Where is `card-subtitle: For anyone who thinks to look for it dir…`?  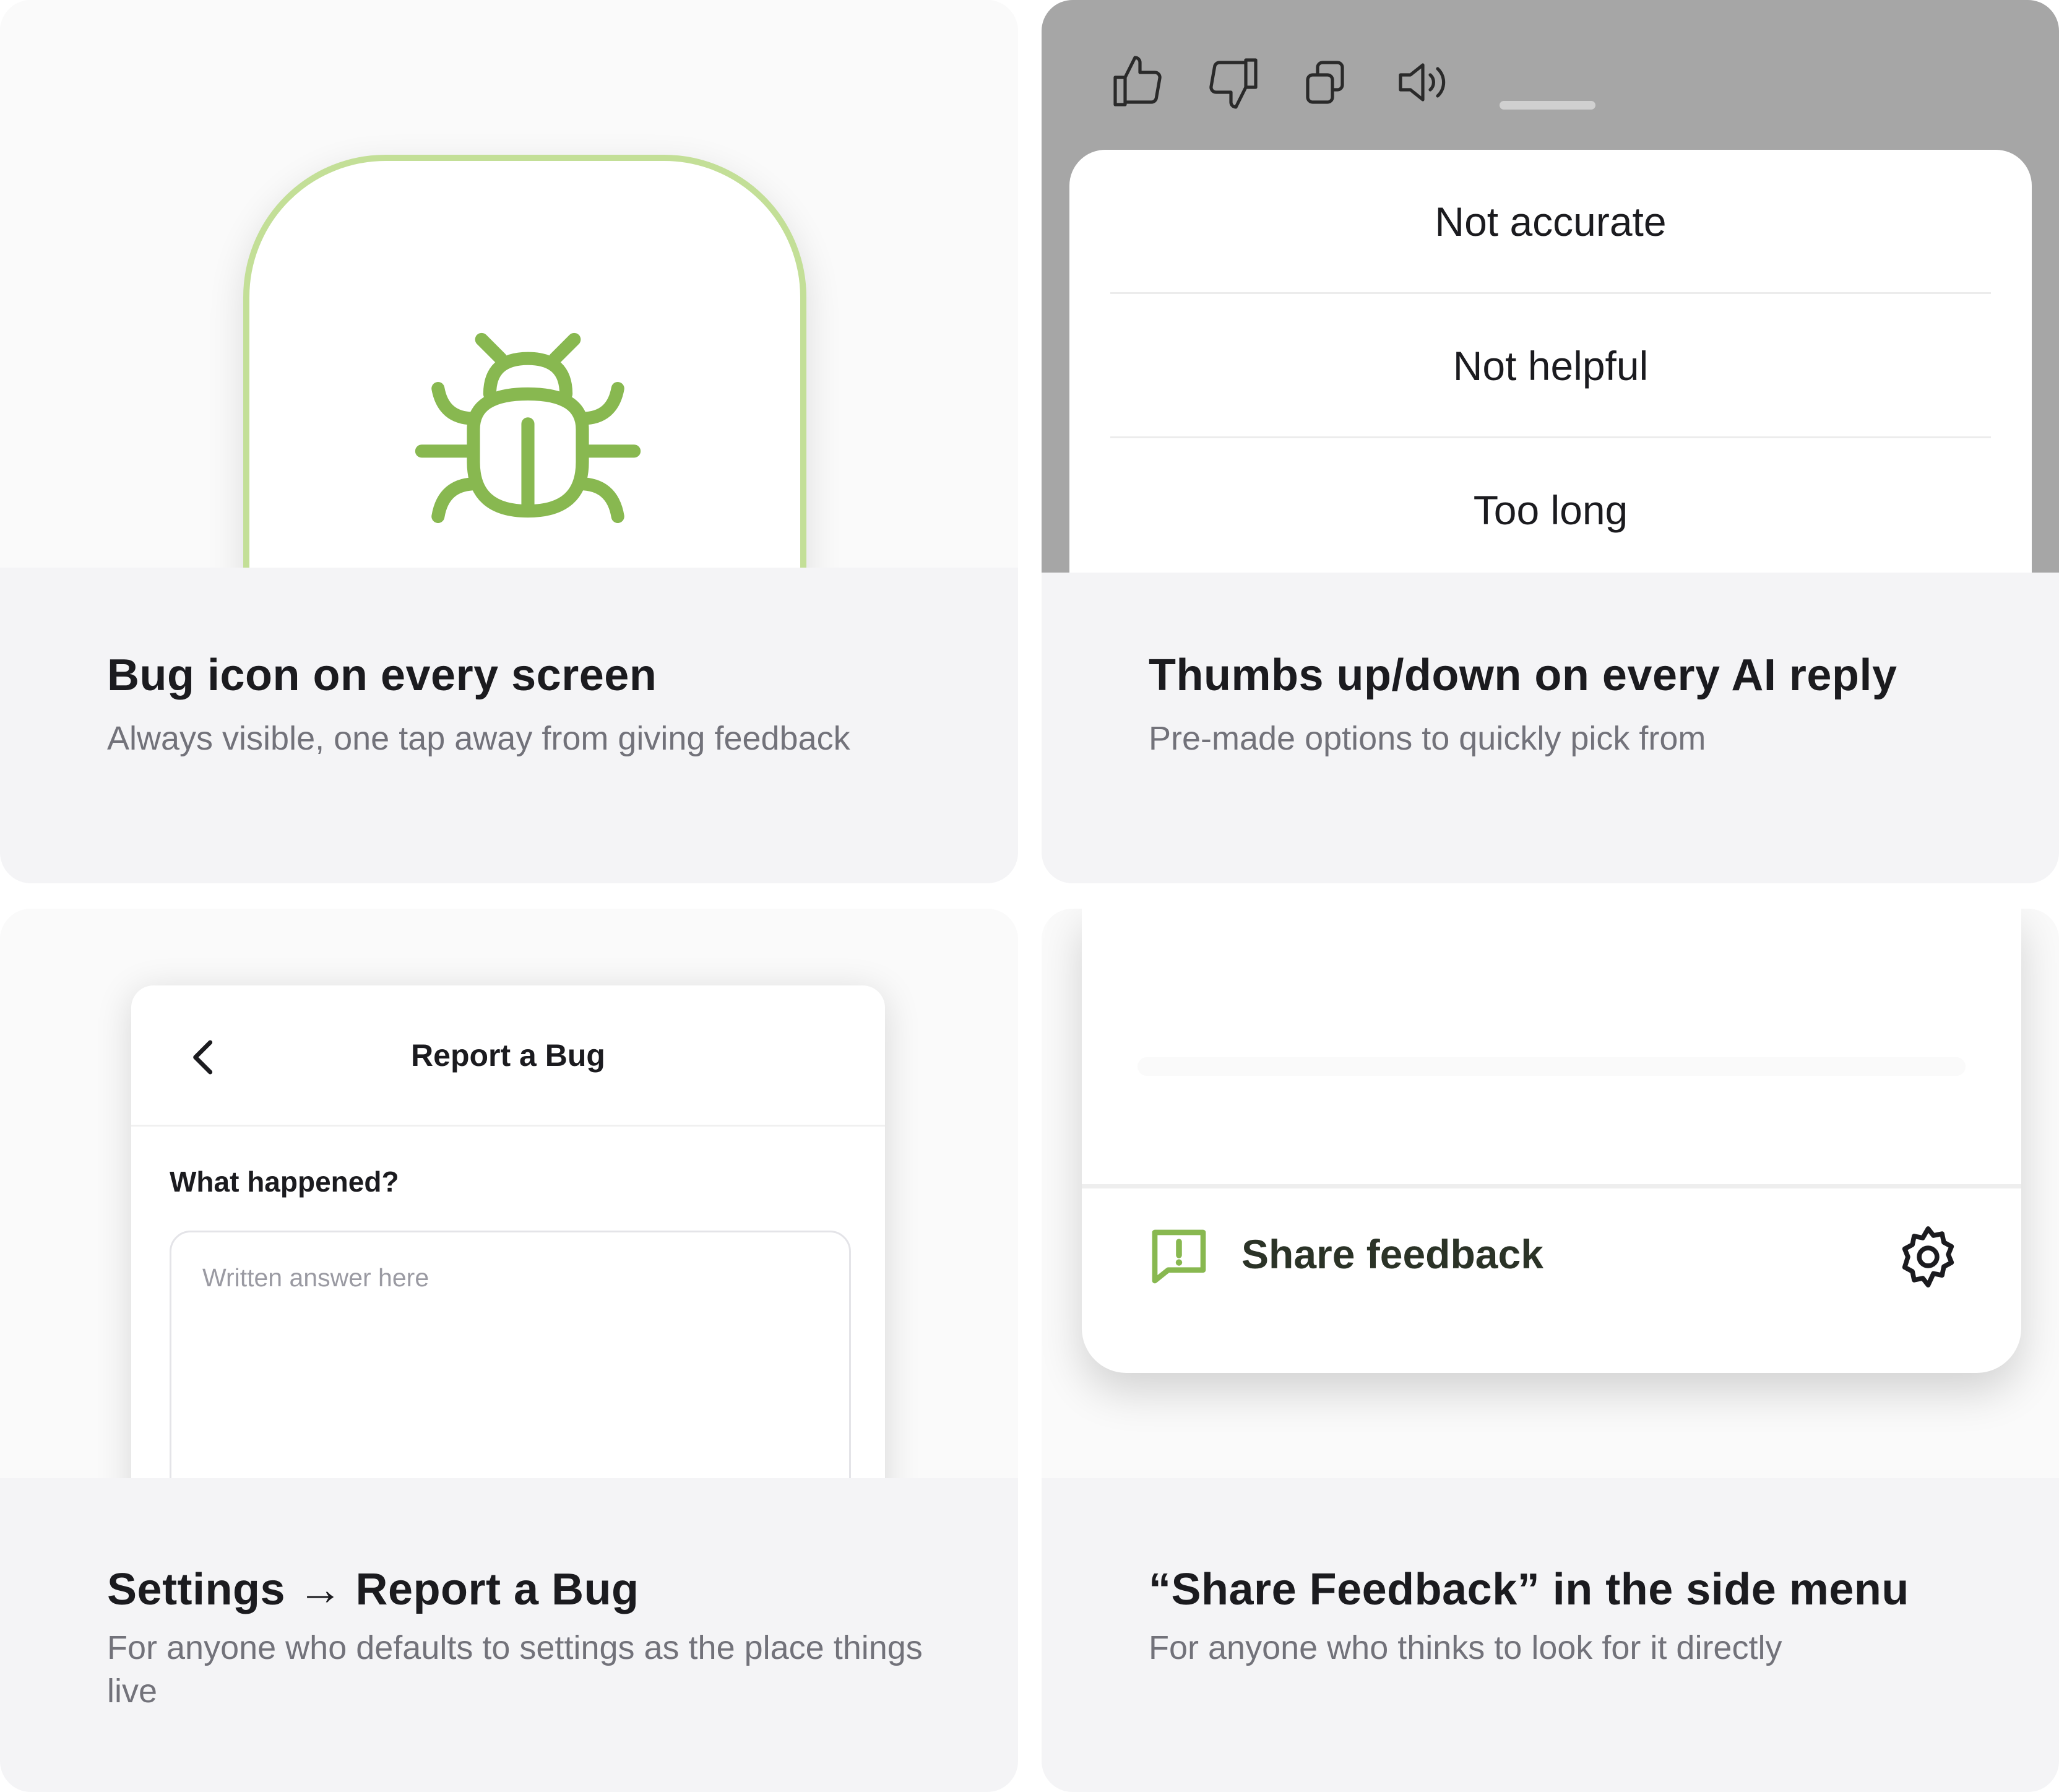
card-subtitle: For anyone who thinks to look for it dir… is located at coordinates (1465, 1647).